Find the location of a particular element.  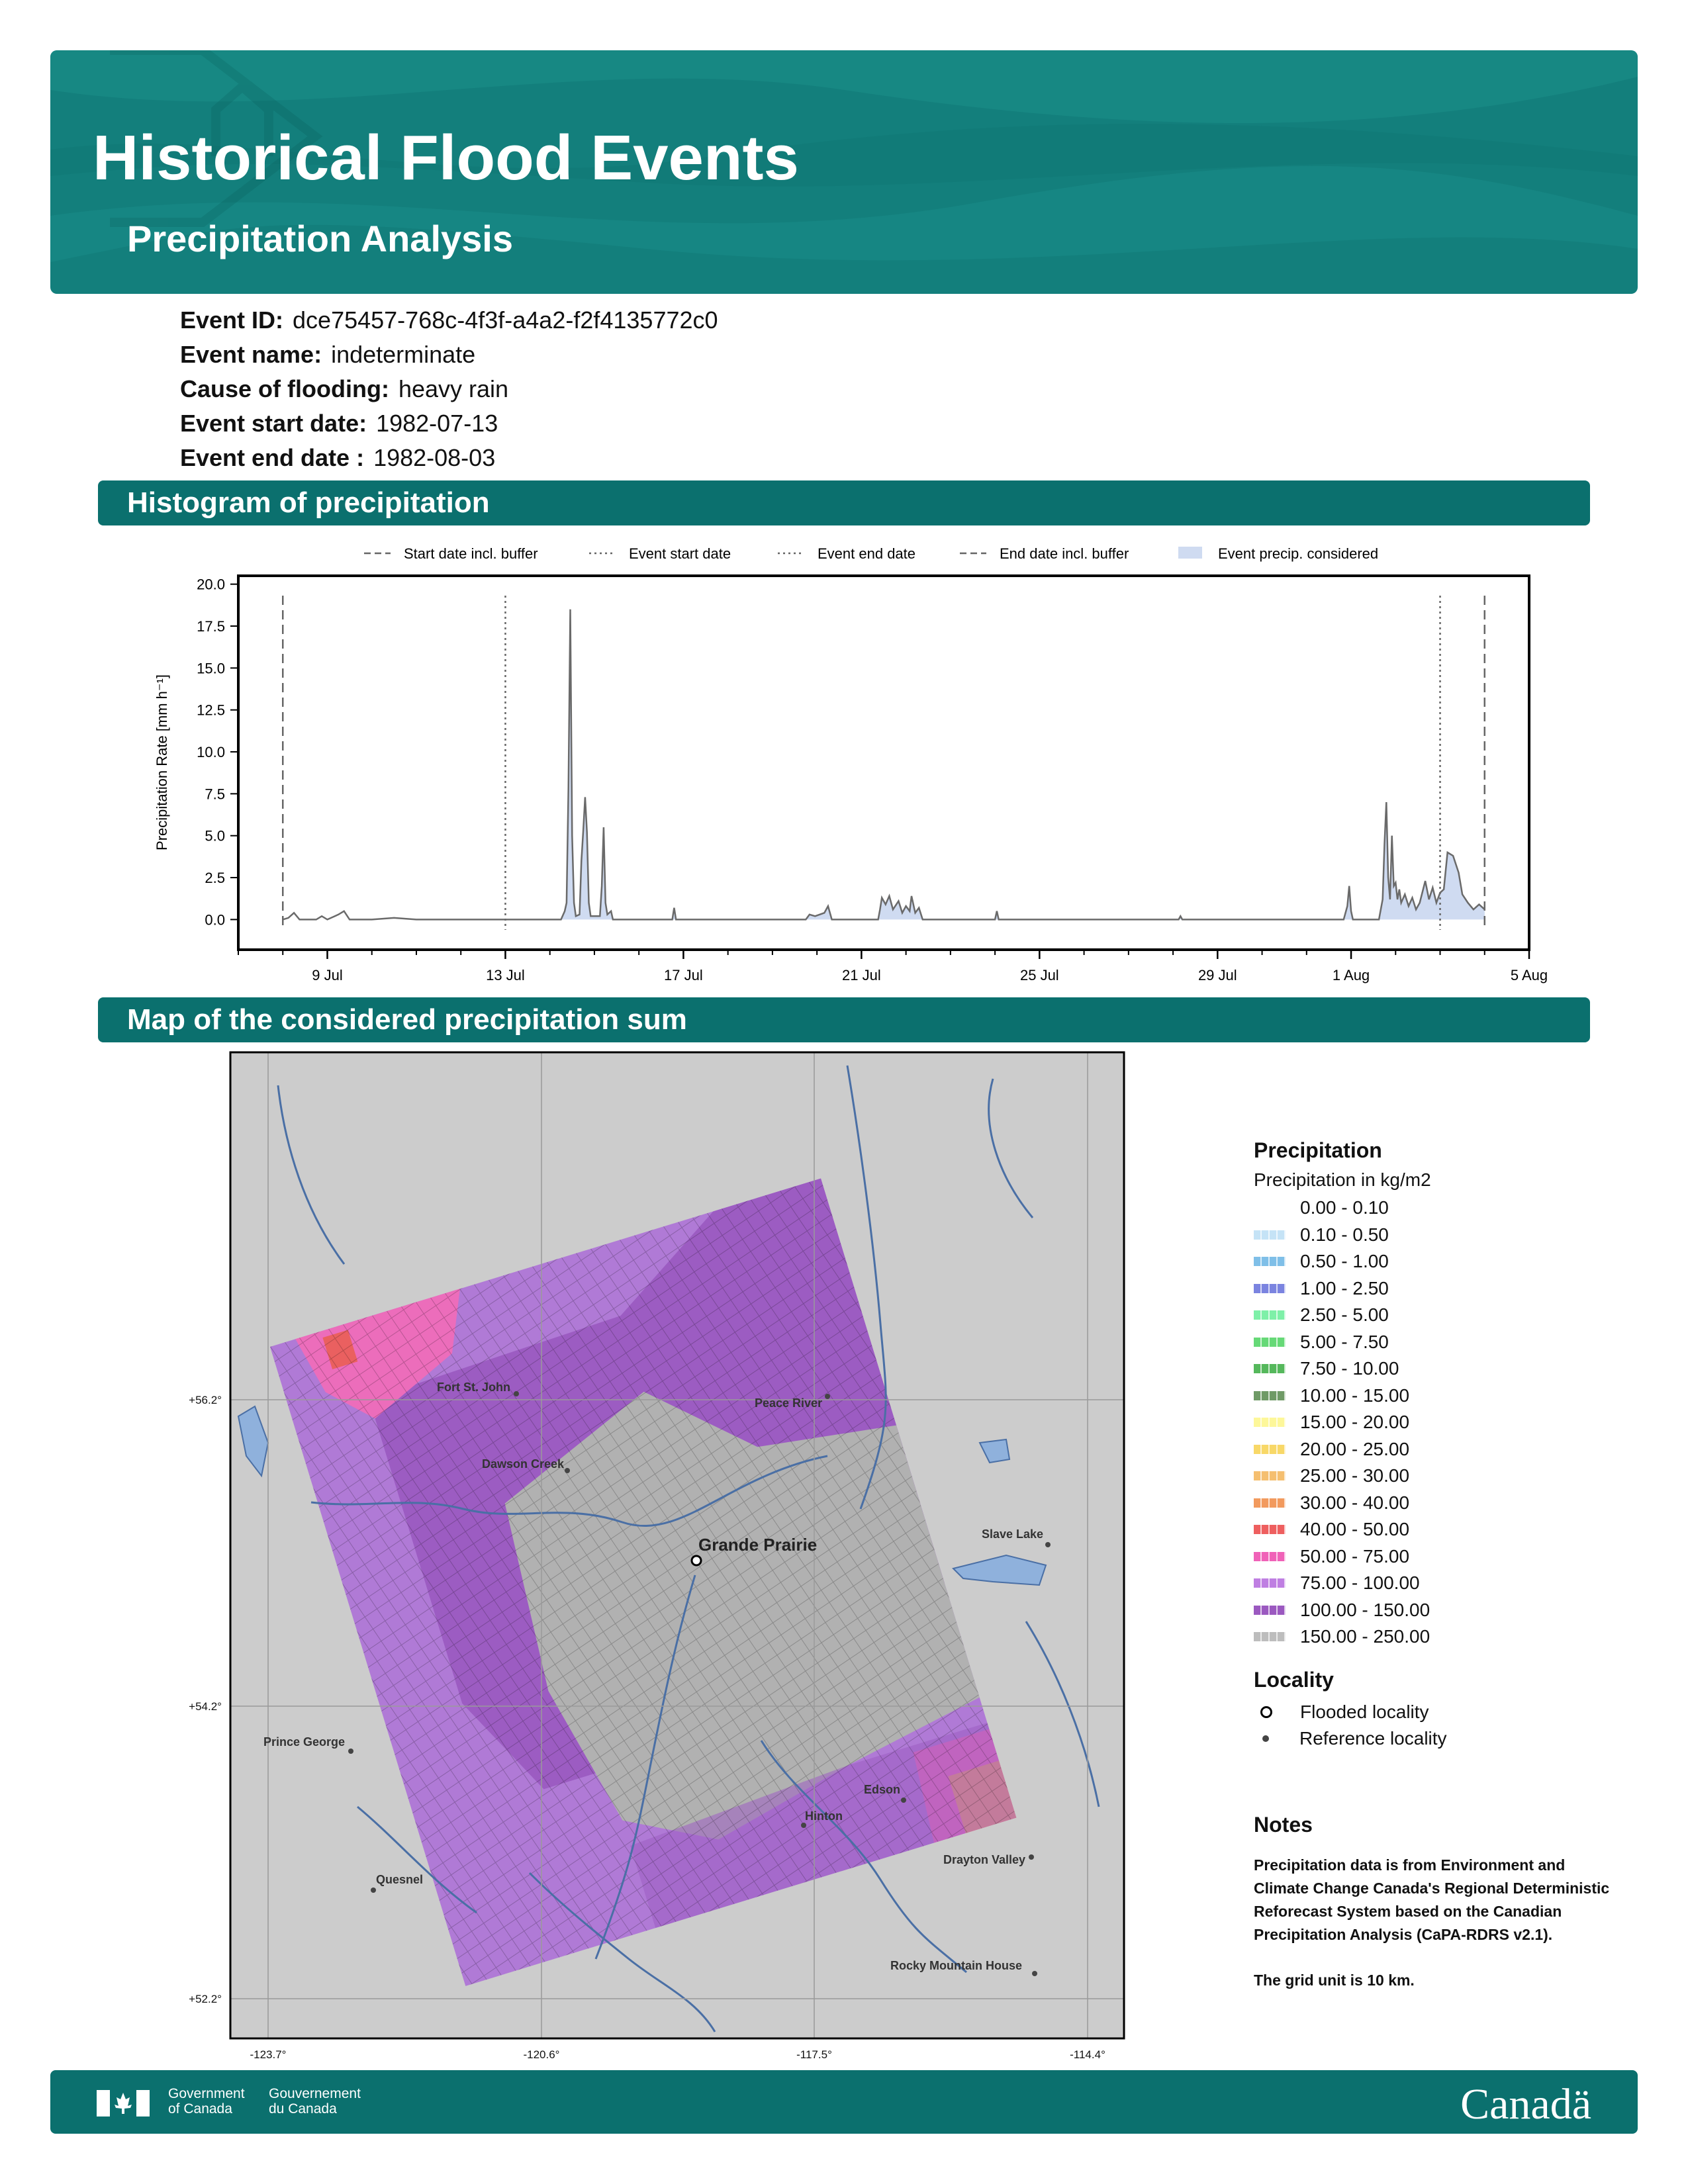

event-cause-label: Cause of flooding: is located at coordinates (284, 388).